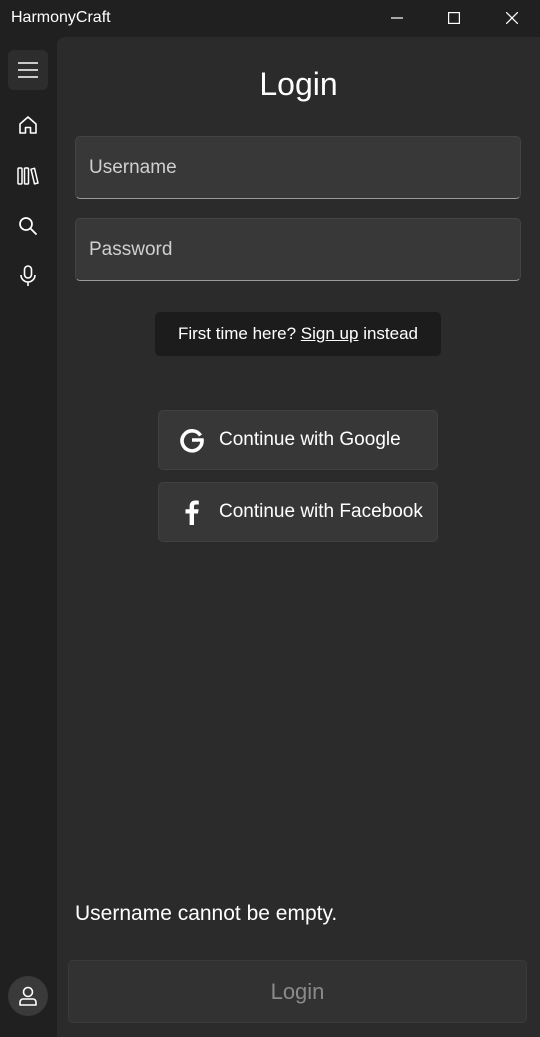 The height and width of the screenshot is (1037, 540). I want to click on account-button, so click(28, 996).